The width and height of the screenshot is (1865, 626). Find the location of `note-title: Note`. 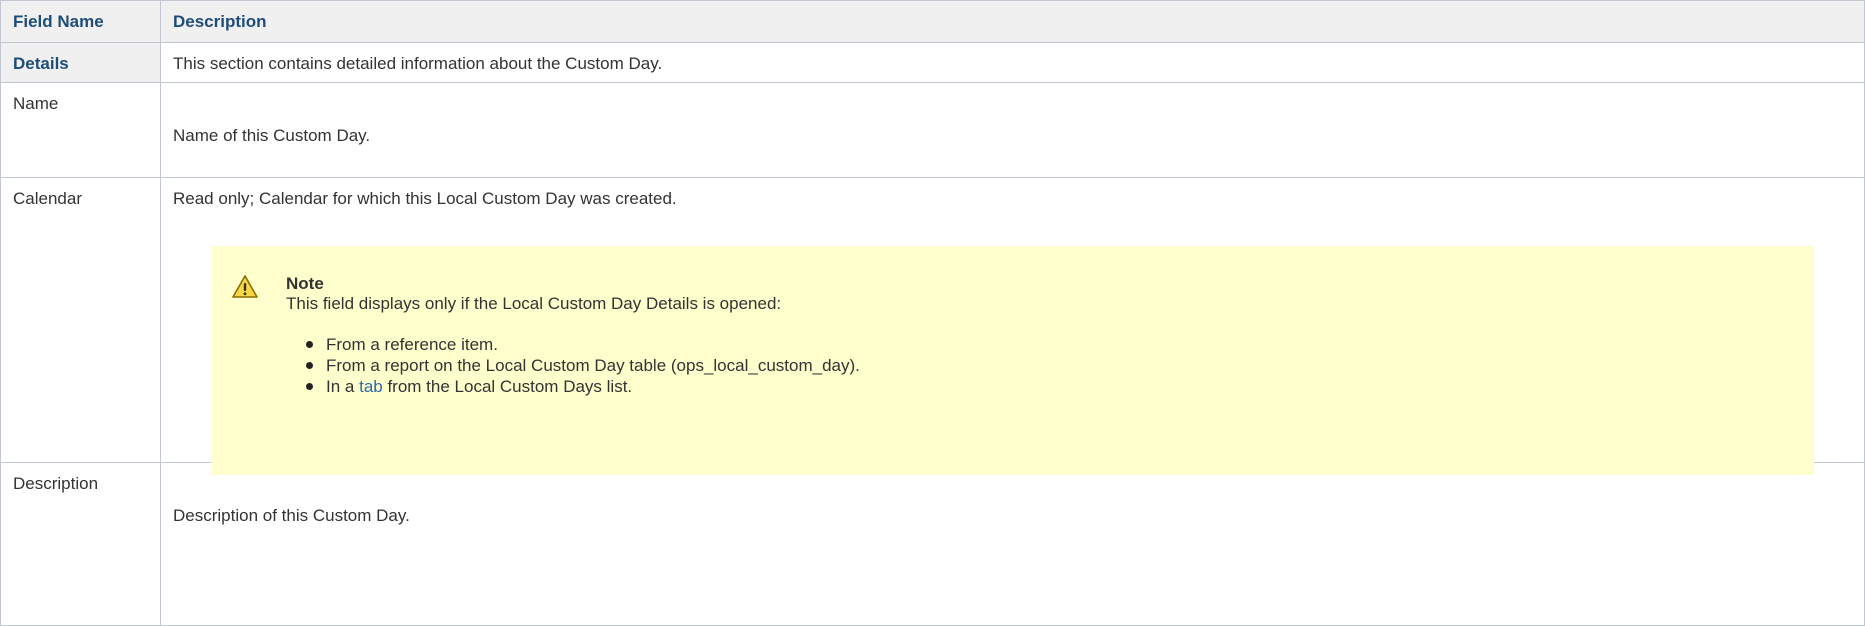

note-title: Note is located at coordinates (305, 283).